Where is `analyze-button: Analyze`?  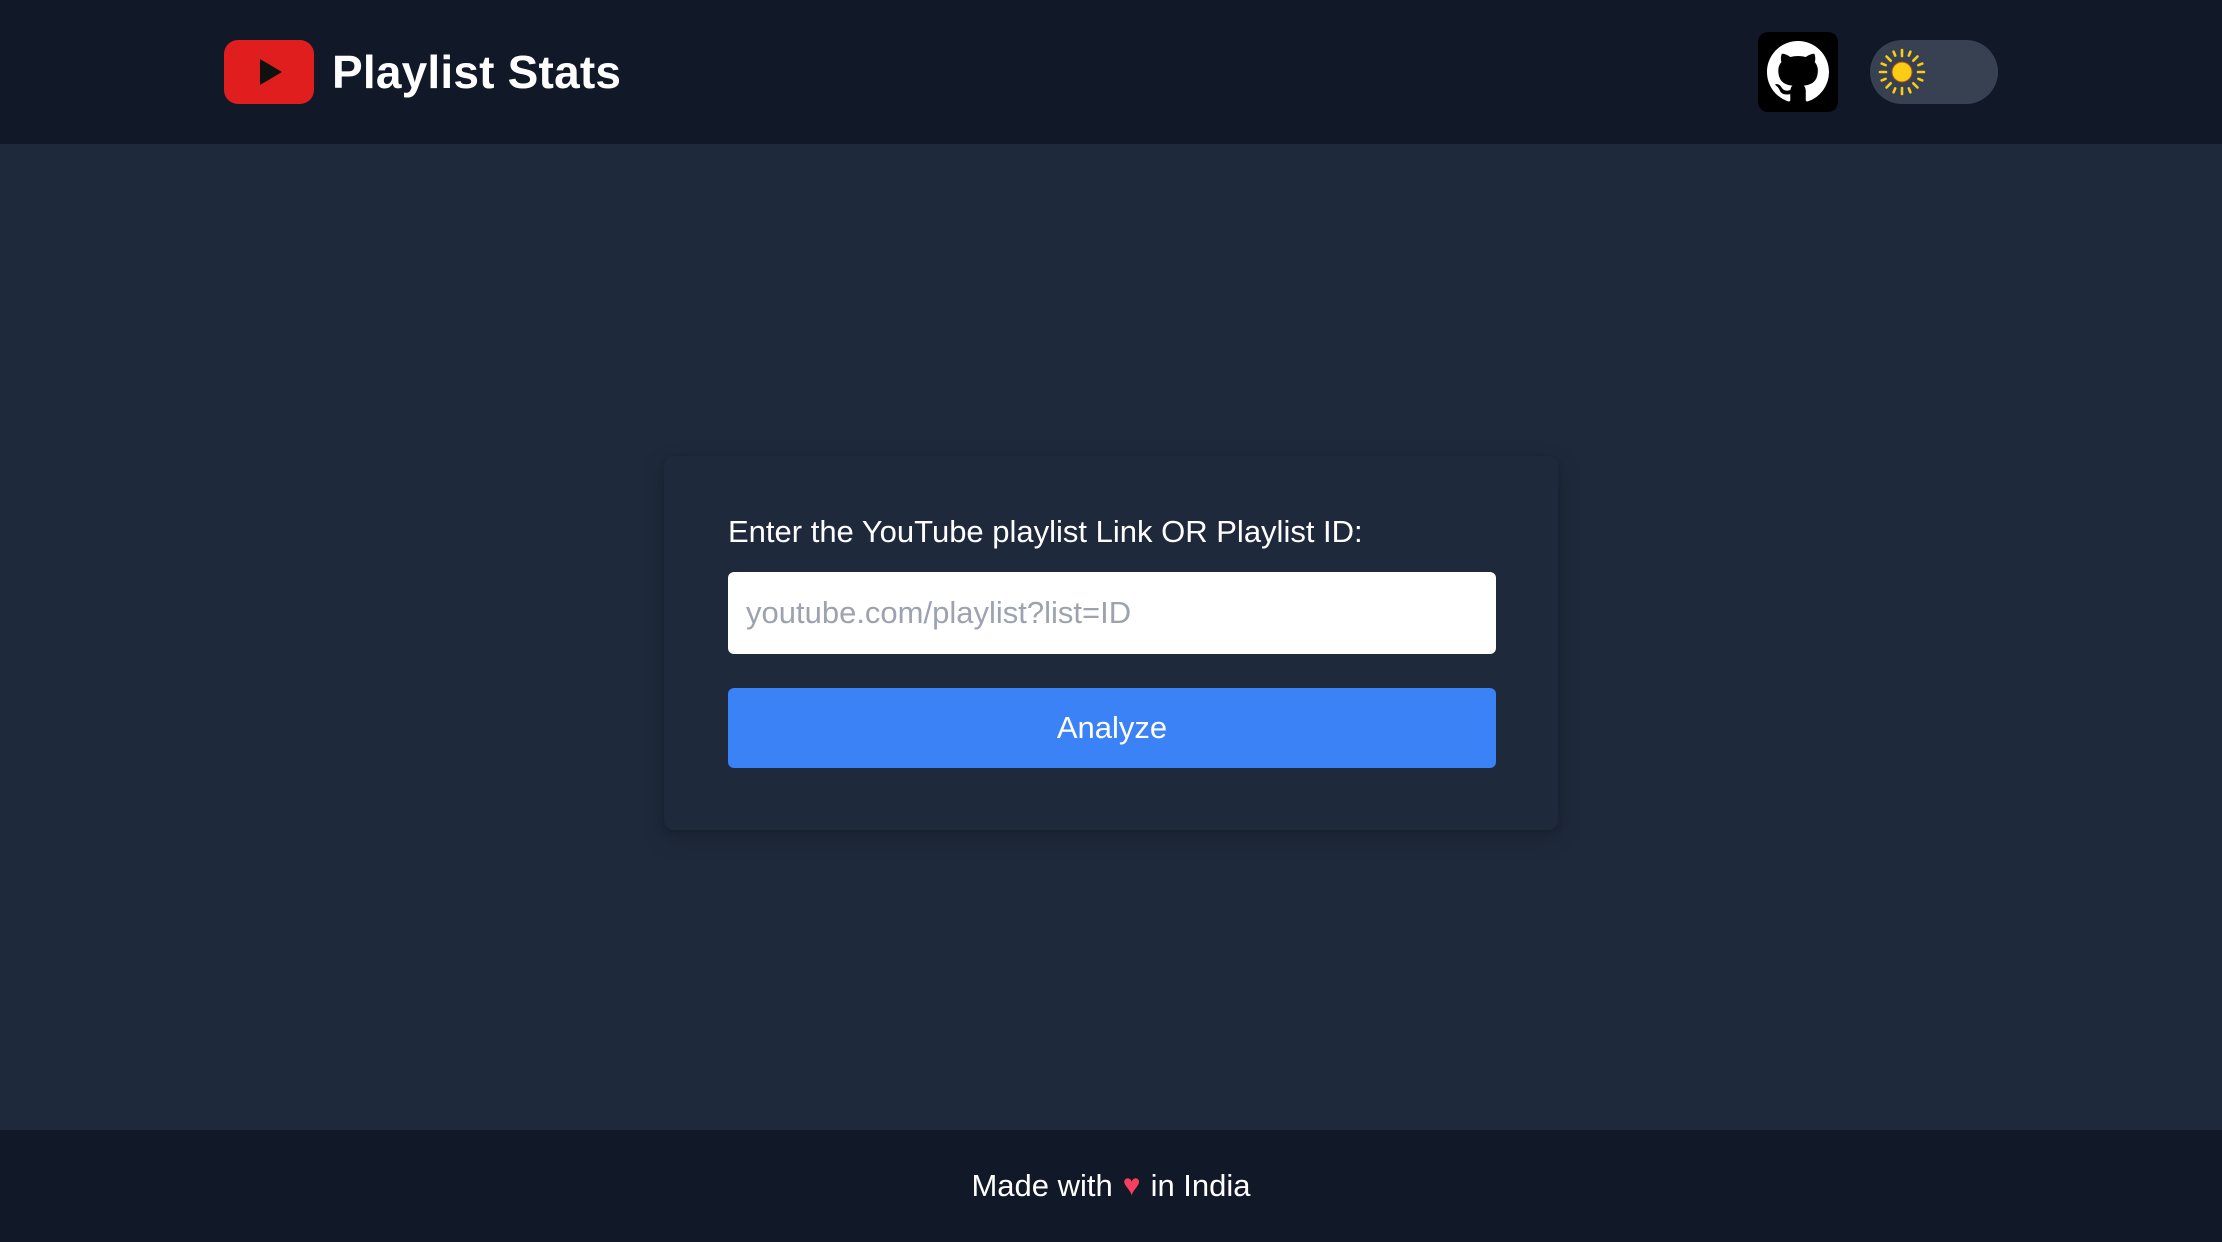
analyze-button: Analyze is located at coordinates (1112, 728).